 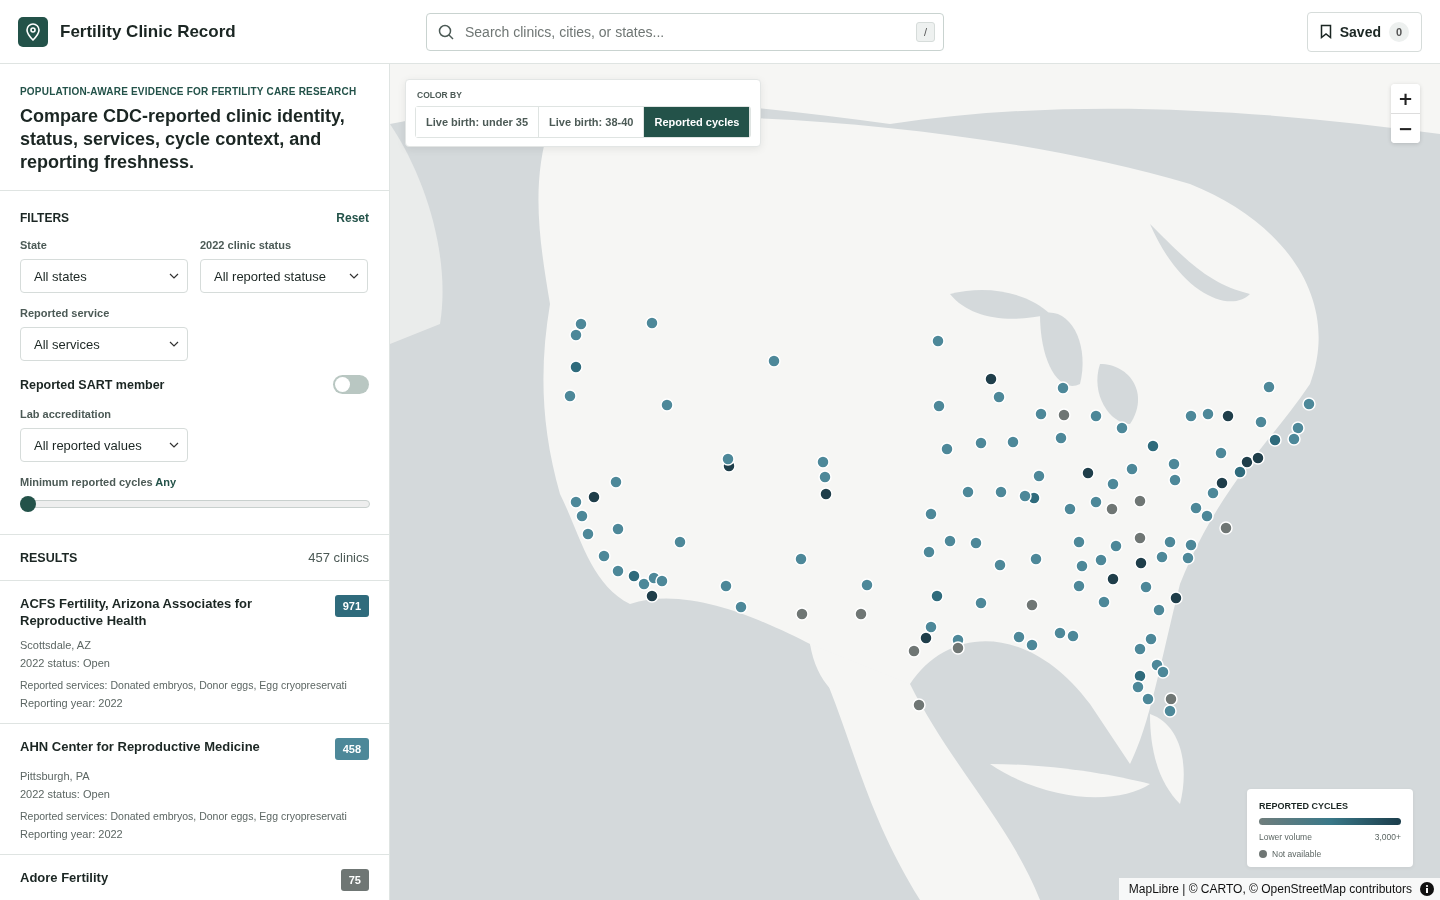 I want to click on legend-low-label: Lower volume, so click(x=1285, y=837).